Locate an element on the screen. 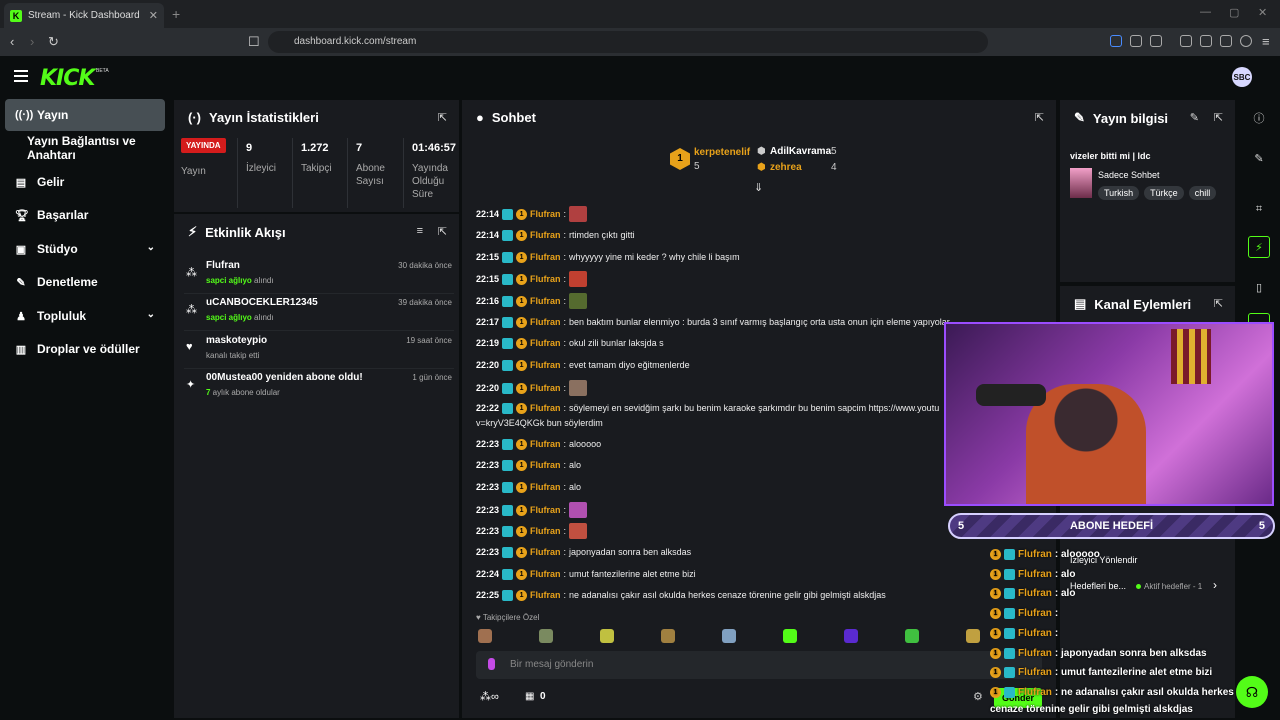  tag: Türkçe is located at coordinates (1164, 193).